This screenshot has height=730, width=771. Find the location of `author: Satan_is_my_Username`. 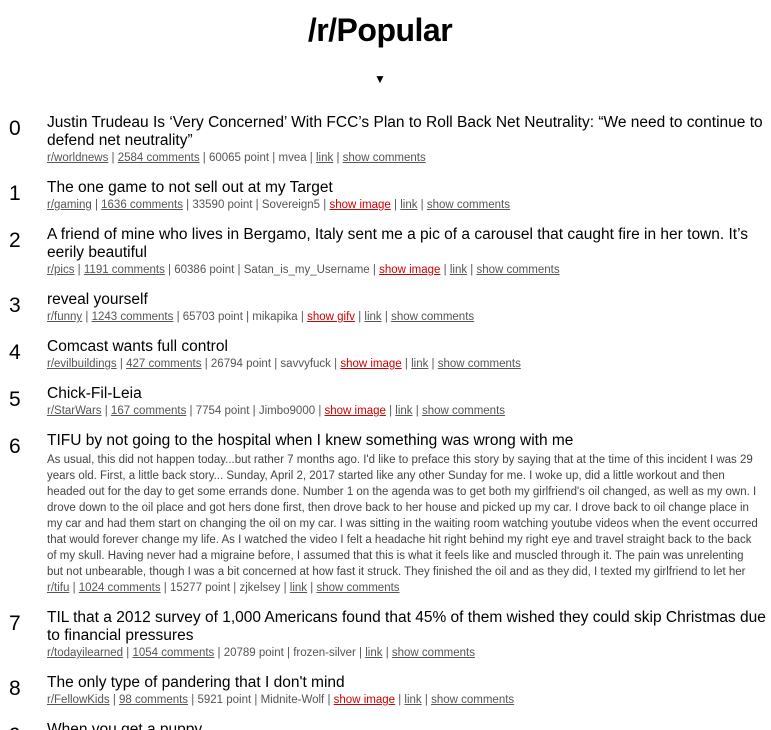

author: Satan_is_my_Username is located at coordinates (306, 270).